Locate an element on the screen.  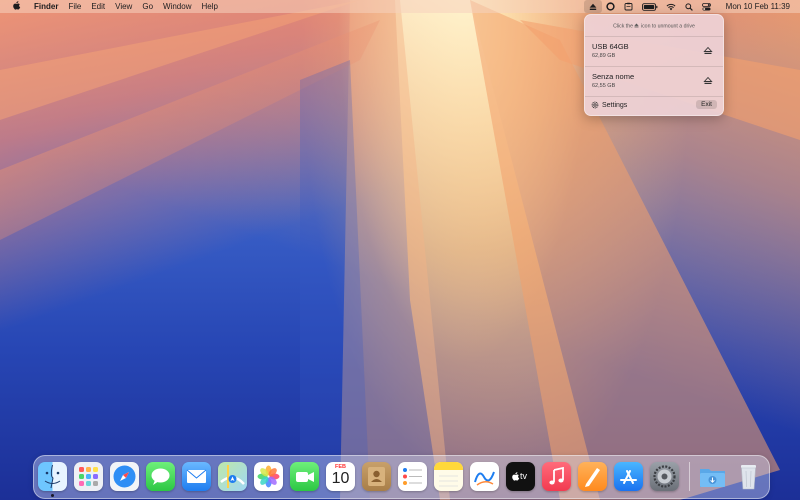
reminders-icon is located at coordinates (412, 476).